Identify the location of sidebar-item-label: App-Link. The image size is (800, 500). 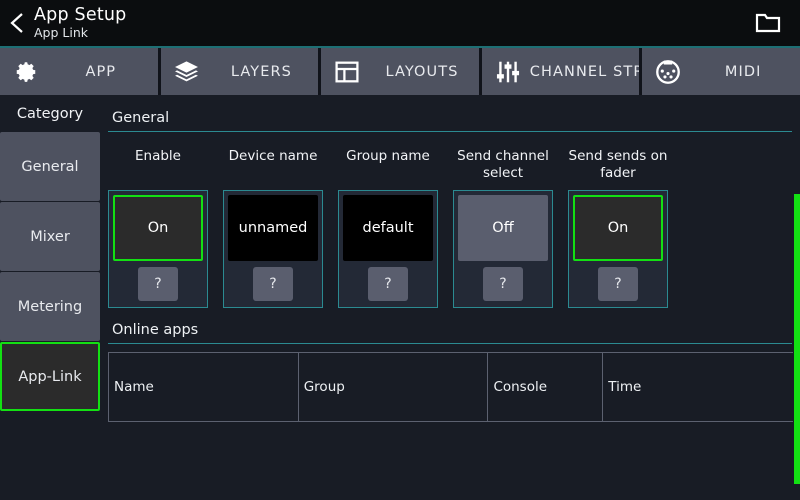
(50, 376).